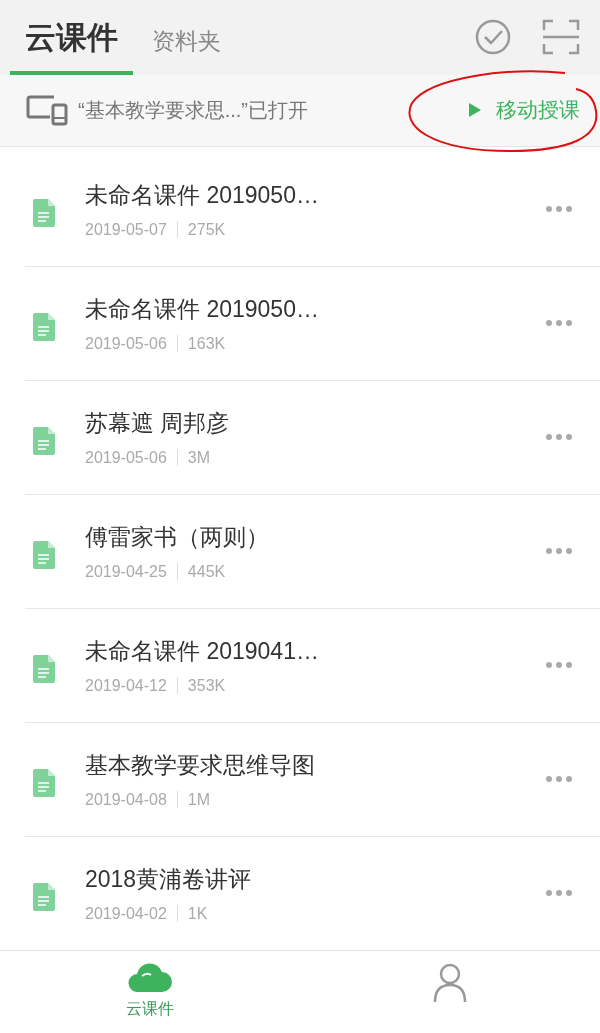  What do you see at coordinates (206, 571) in the screenshot?
I see `file-size: 445K` at bounding box center [206, 571].